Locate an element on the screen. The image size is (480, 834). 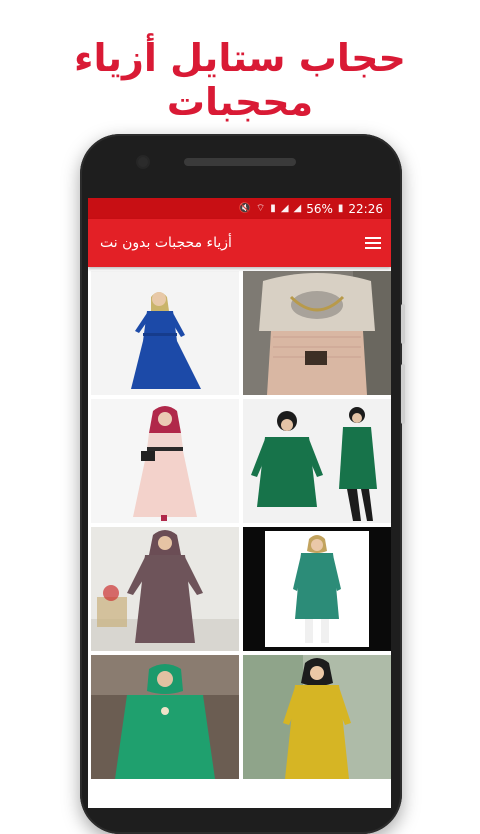
hamburger-menu-icon is located at coordinates (373, 243).